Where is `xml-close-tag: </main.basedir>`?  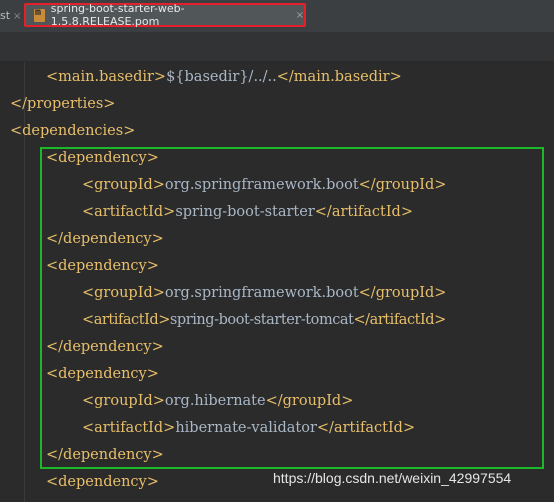
xml-close-tag: </main.basedir> is located at coordinates (339, 77).